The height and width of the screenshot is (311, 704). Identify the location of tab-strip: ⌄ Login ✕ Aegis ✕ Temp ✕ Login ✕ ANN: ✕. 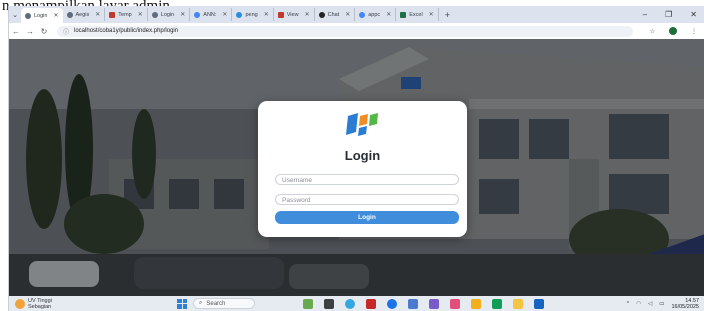
(356, 14).